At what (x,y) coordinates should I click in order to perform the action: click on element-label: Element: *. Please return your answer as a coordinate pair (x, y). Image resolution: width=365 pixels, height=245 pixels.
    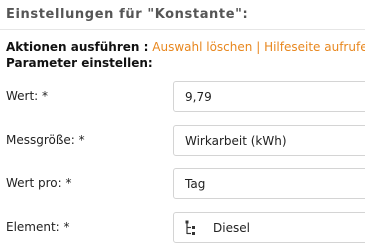
    Looking at the image, I should click on (38, 227).